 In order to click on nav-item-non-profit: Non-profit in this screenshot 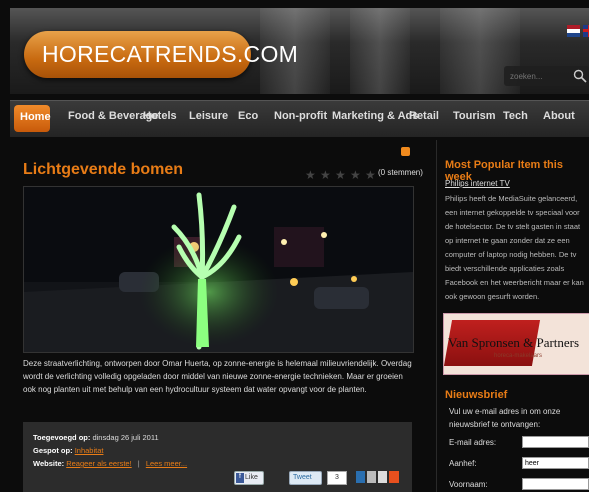, I will do `click(300, 116)`.